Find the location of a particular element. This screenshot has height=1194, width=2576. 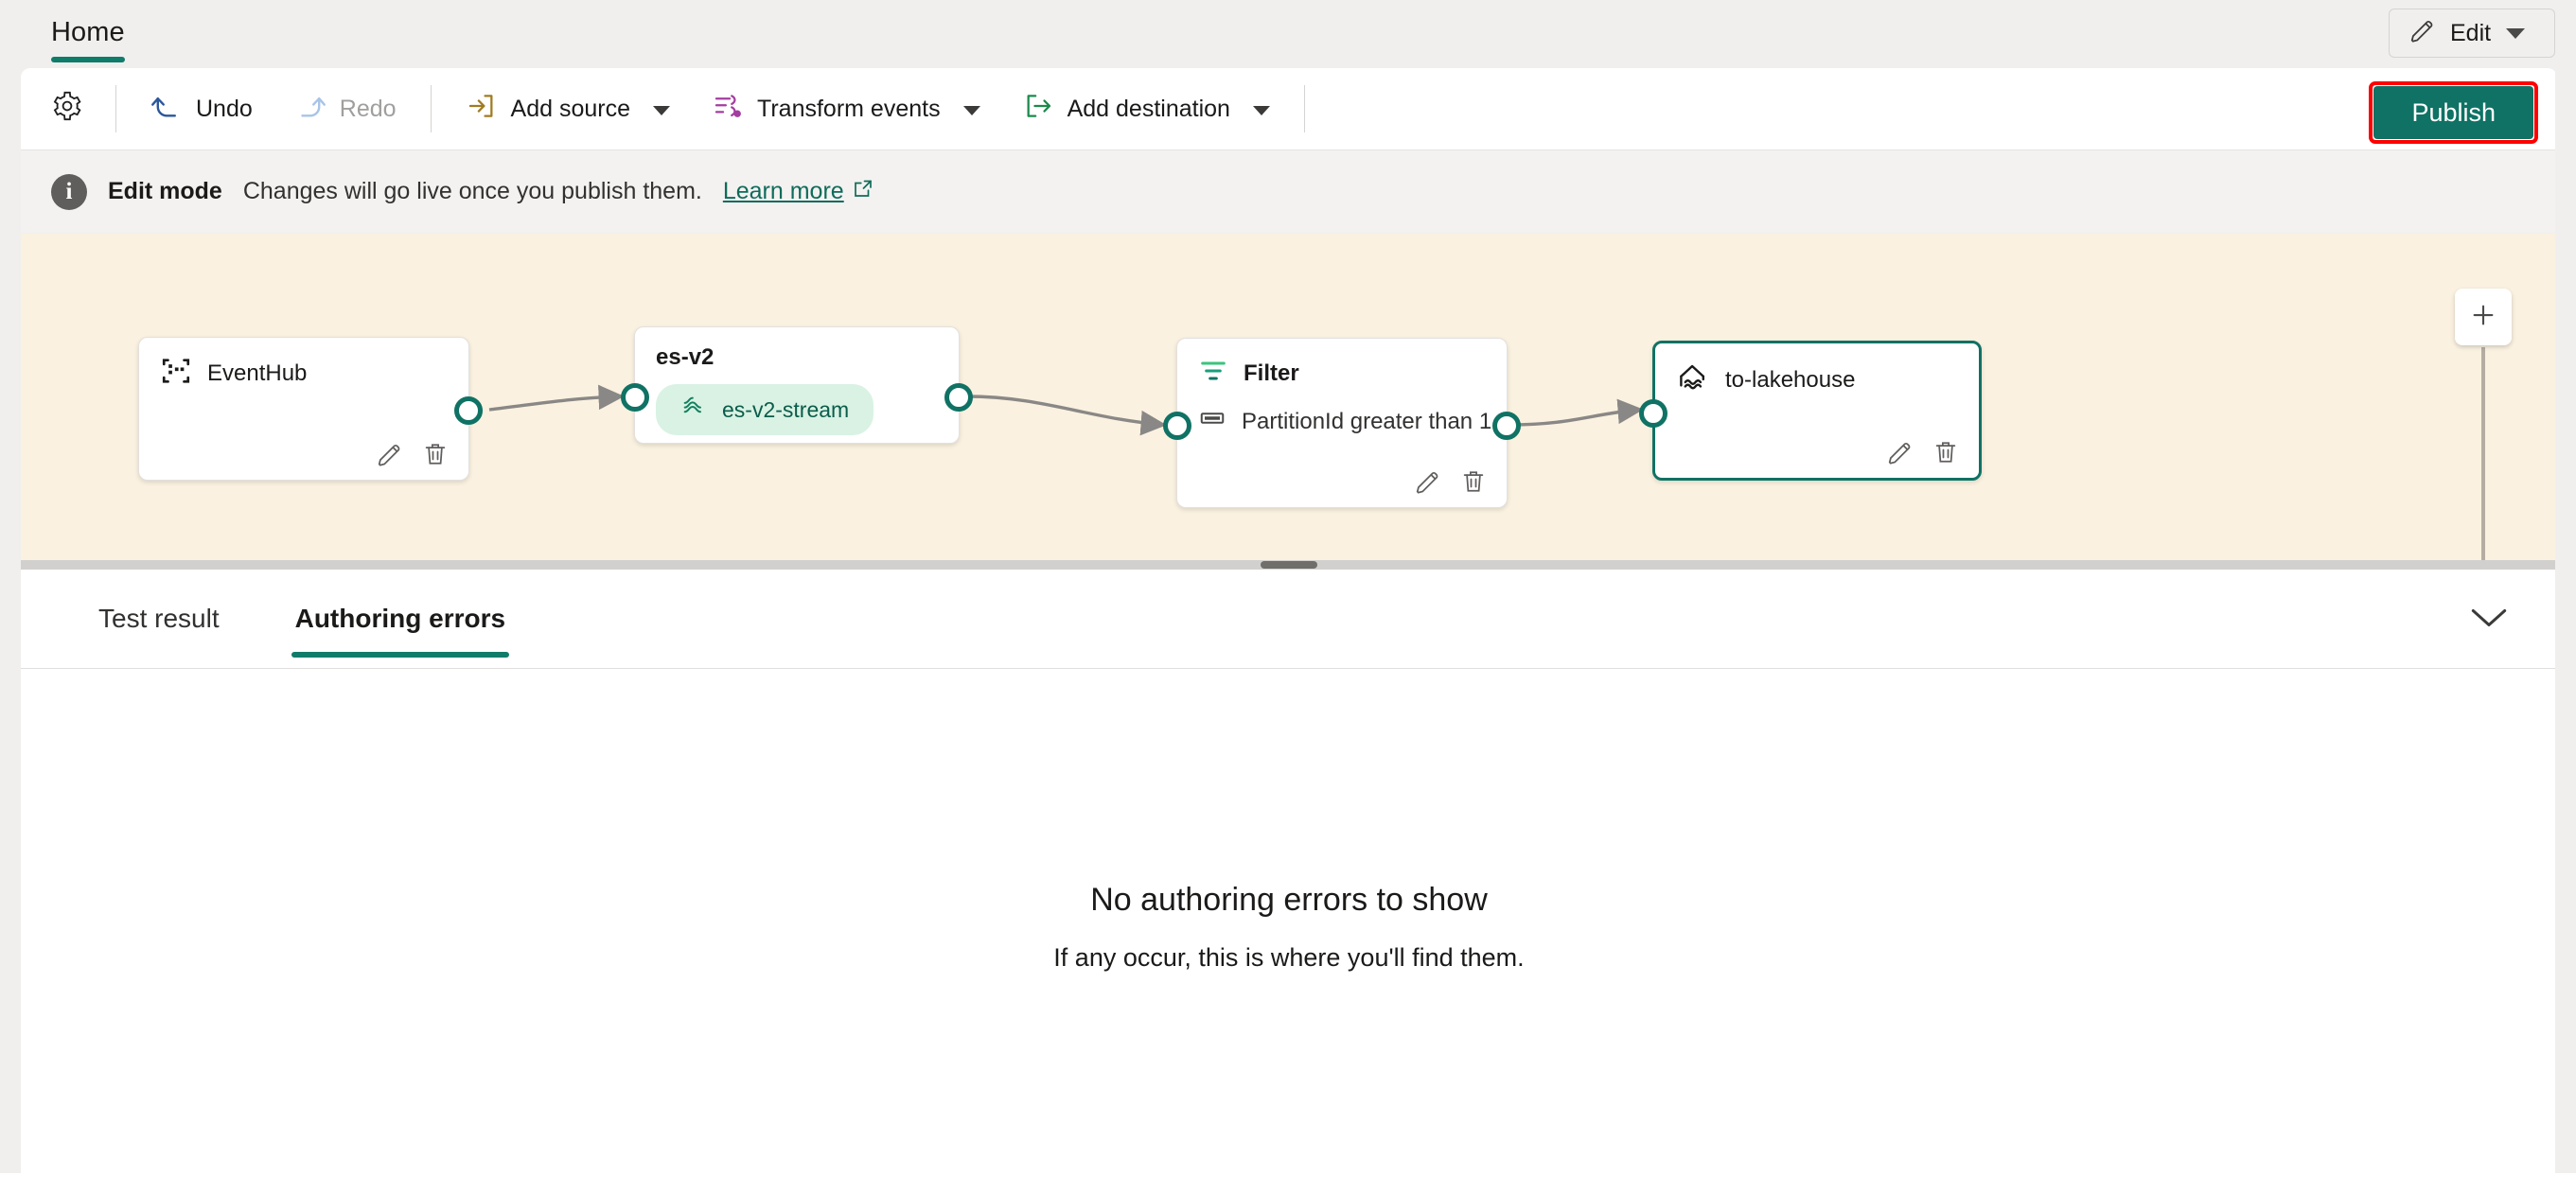

stream-pill-label: es-v2-stream is located at coordinates (786, 409).